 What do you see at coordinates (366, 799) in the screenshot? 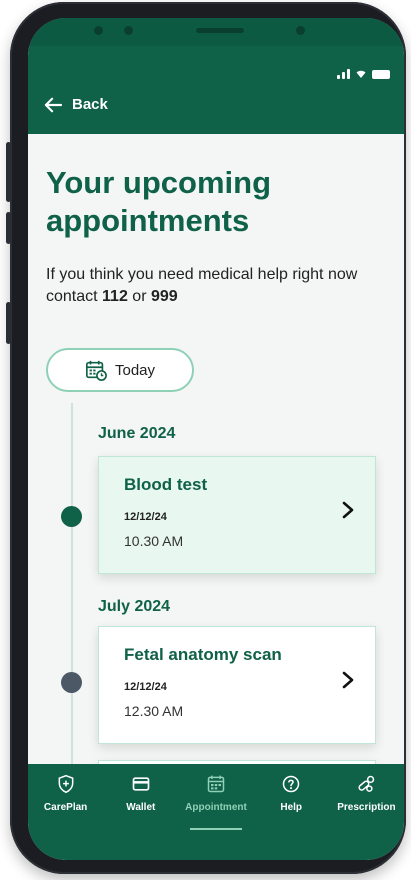
I see `nav-item-prescription: Prescription` at bounding box center [366, 799].